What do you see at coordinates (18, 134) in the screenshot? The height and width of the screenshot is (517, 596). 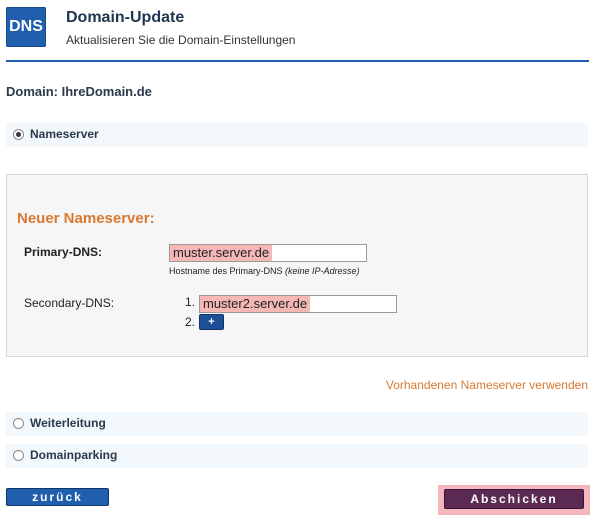 I see `nameserver-radio` at bounding box center [18, 134].